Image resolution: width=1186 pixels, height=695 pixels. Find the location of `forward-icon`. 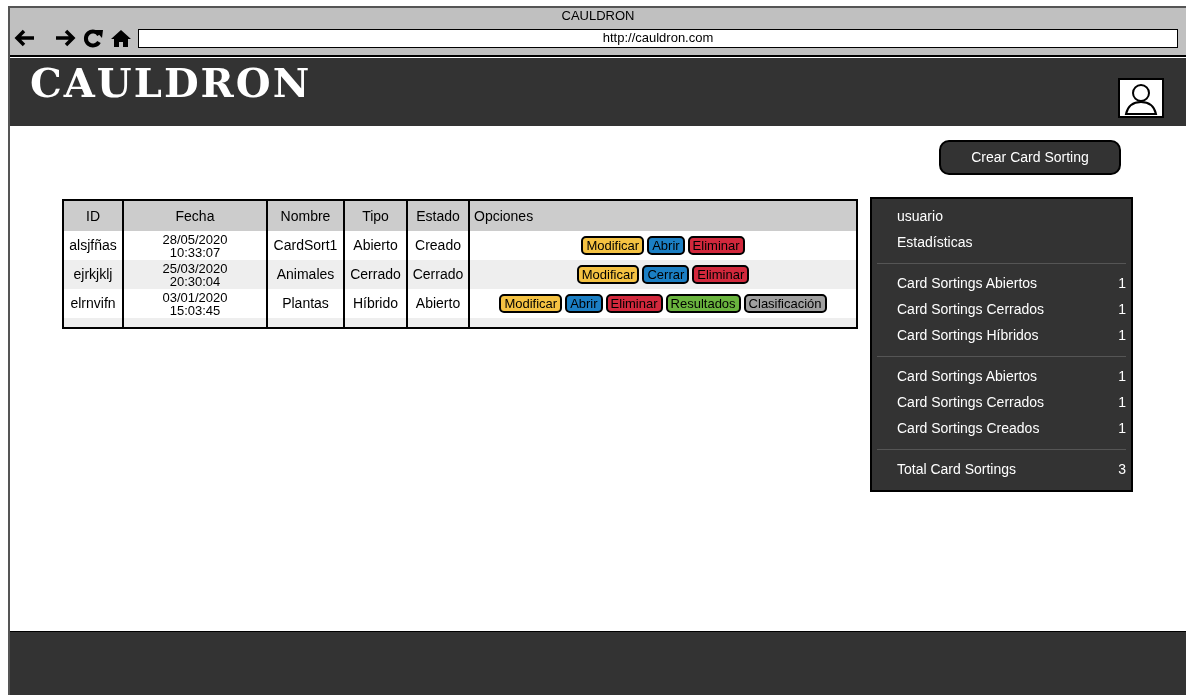

forward-icon is located at coordinates (65, 38).